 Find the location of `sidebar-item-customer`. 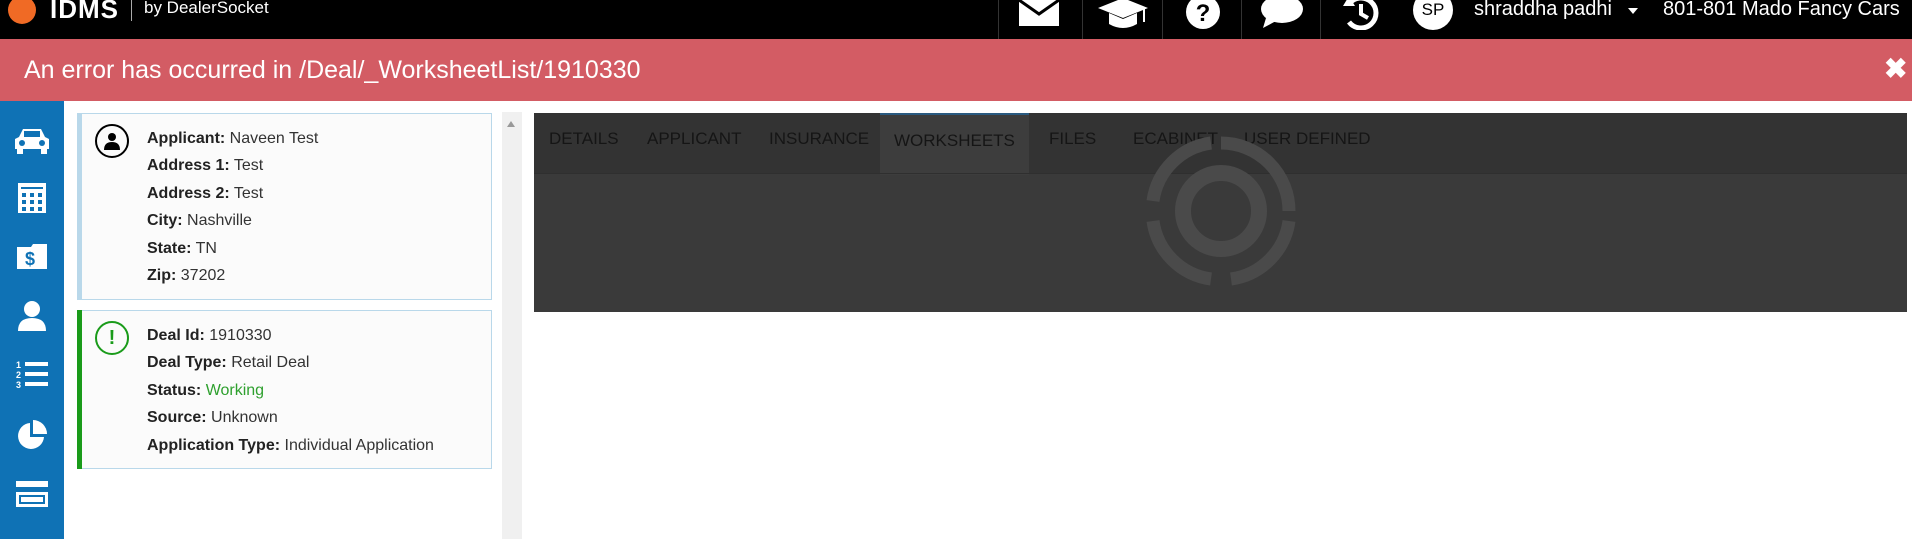

sidebar-item-customer is located at coordinates (32, 316).